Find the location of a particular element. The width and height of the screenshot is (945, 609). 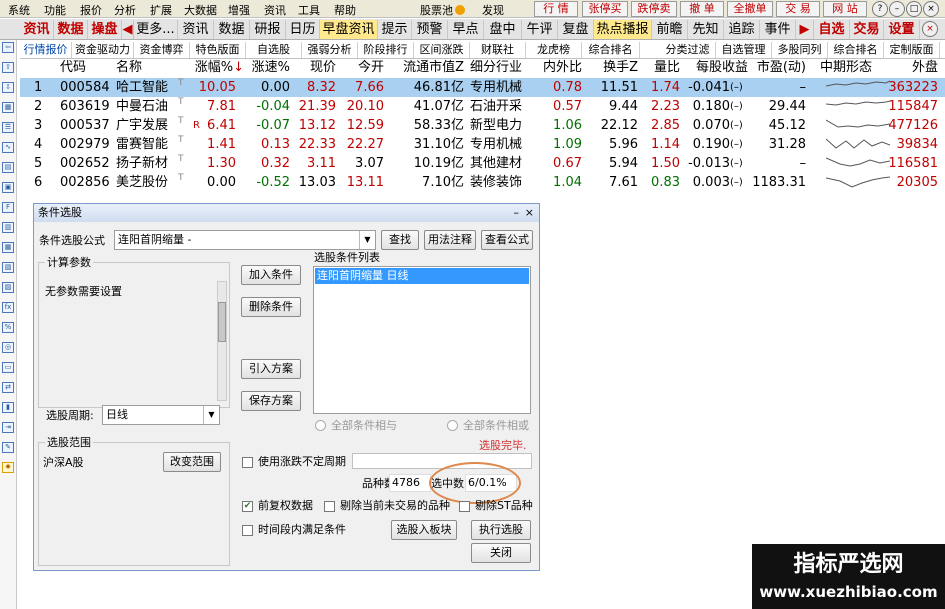

col-outer: 外盘 is located at coordinates (913, 67).